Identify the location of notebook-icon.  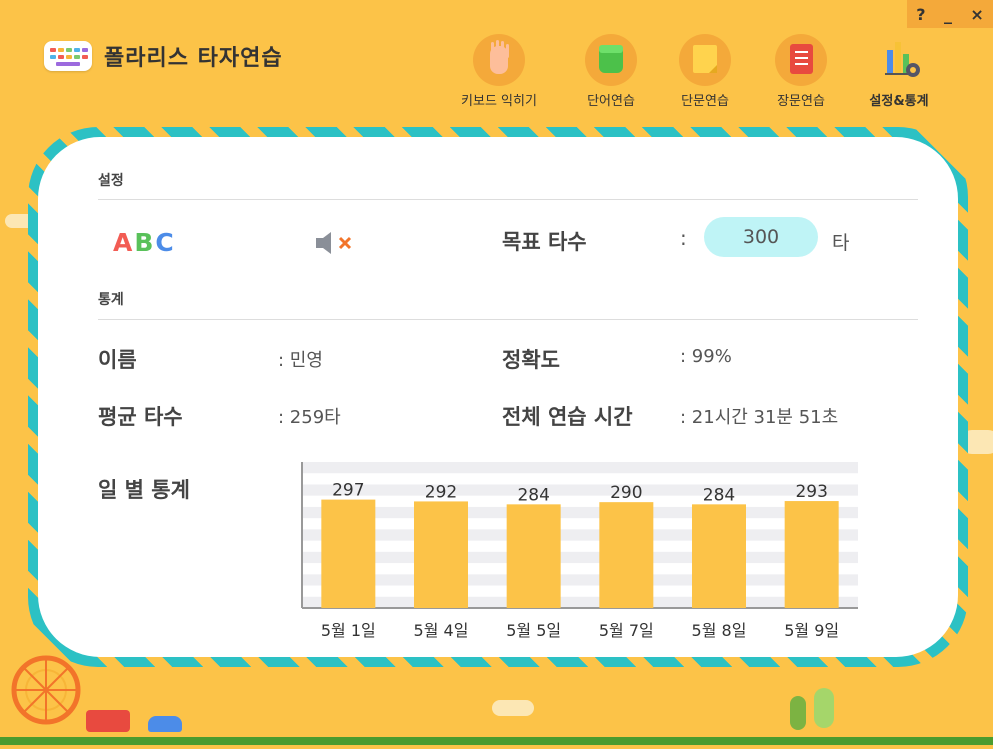
(801, 60).